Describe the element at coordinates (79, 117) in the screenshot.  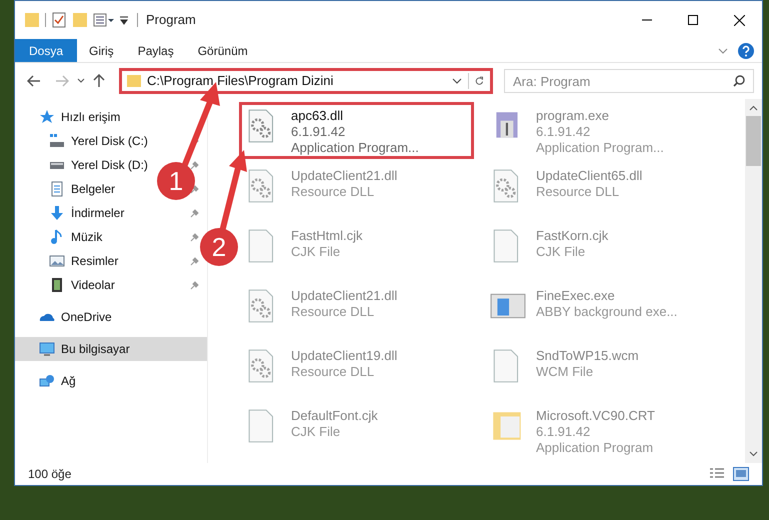
I see `sidebar-item: Hızlı erişim` at that location.